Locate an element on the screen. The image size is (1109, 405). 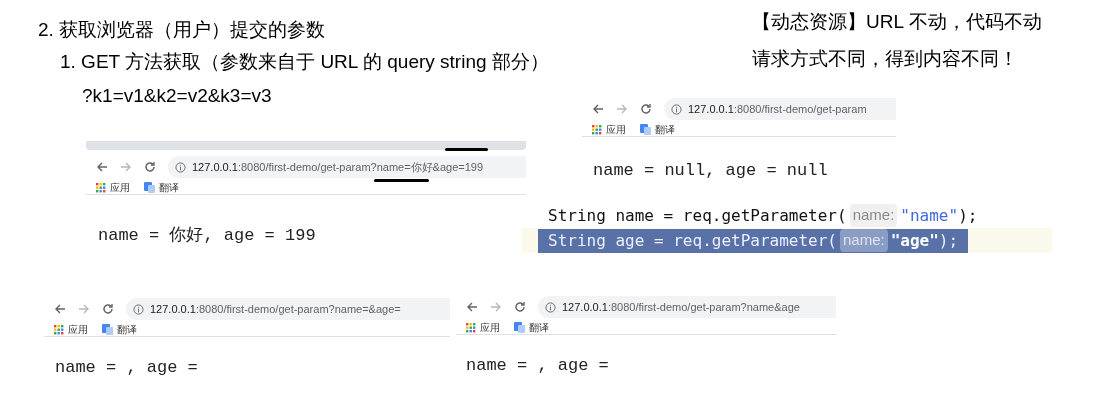
code-line: String name = req.getParameter( name: "name"); is located at coordinates (763, 215).